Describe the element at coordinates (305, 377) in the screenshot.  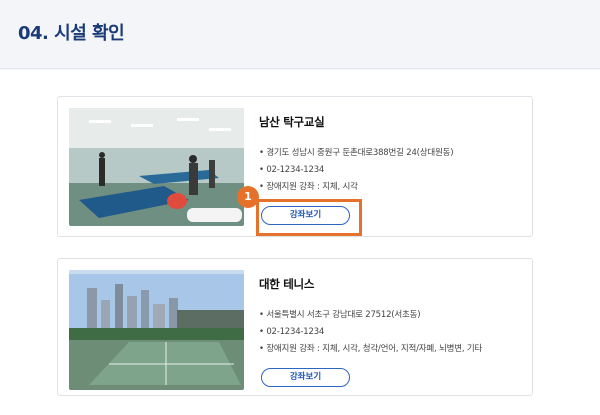
I see `view-courses-button: 강좌보기` at that location.